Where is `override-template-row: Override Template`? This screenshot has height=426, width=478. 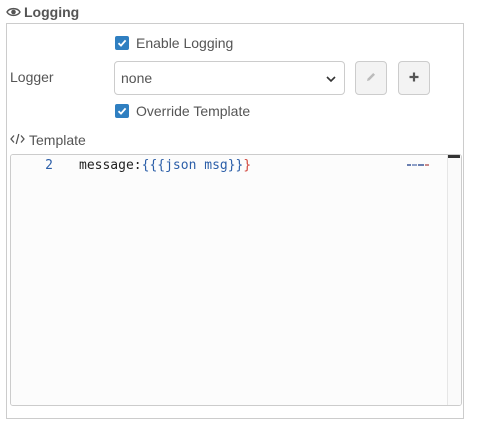 override-template-row: Override Template is located at coordinates (182, 111).